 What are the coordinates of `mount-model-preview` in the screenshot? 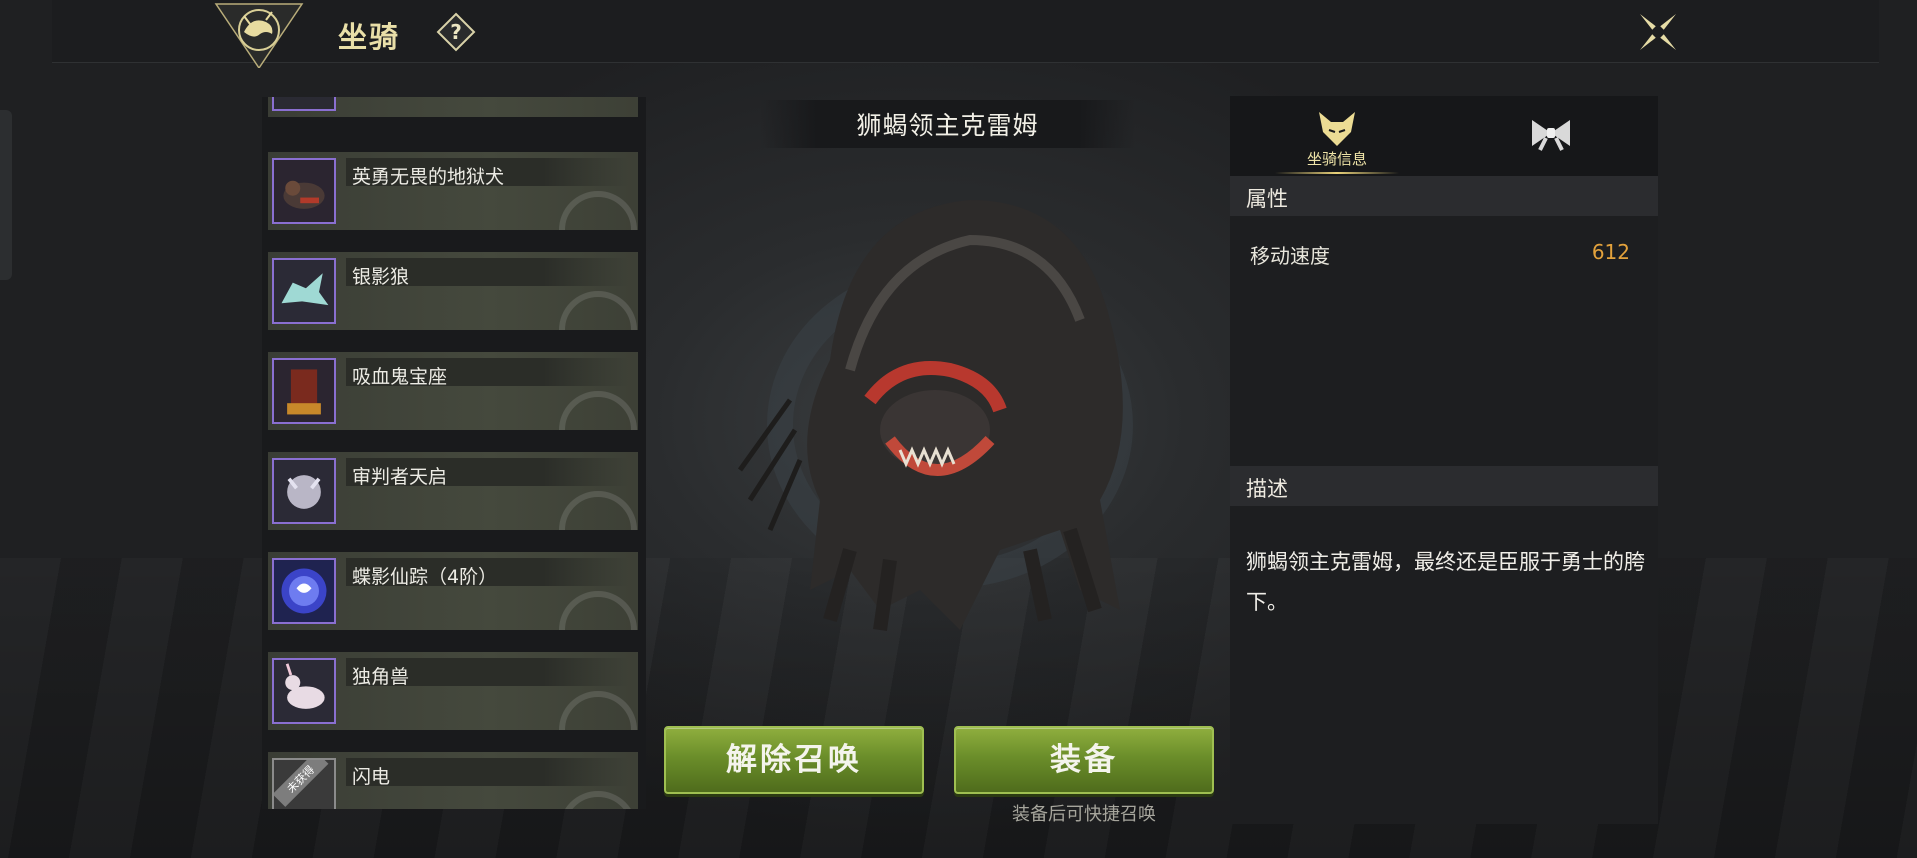 It's located at (950, 415).